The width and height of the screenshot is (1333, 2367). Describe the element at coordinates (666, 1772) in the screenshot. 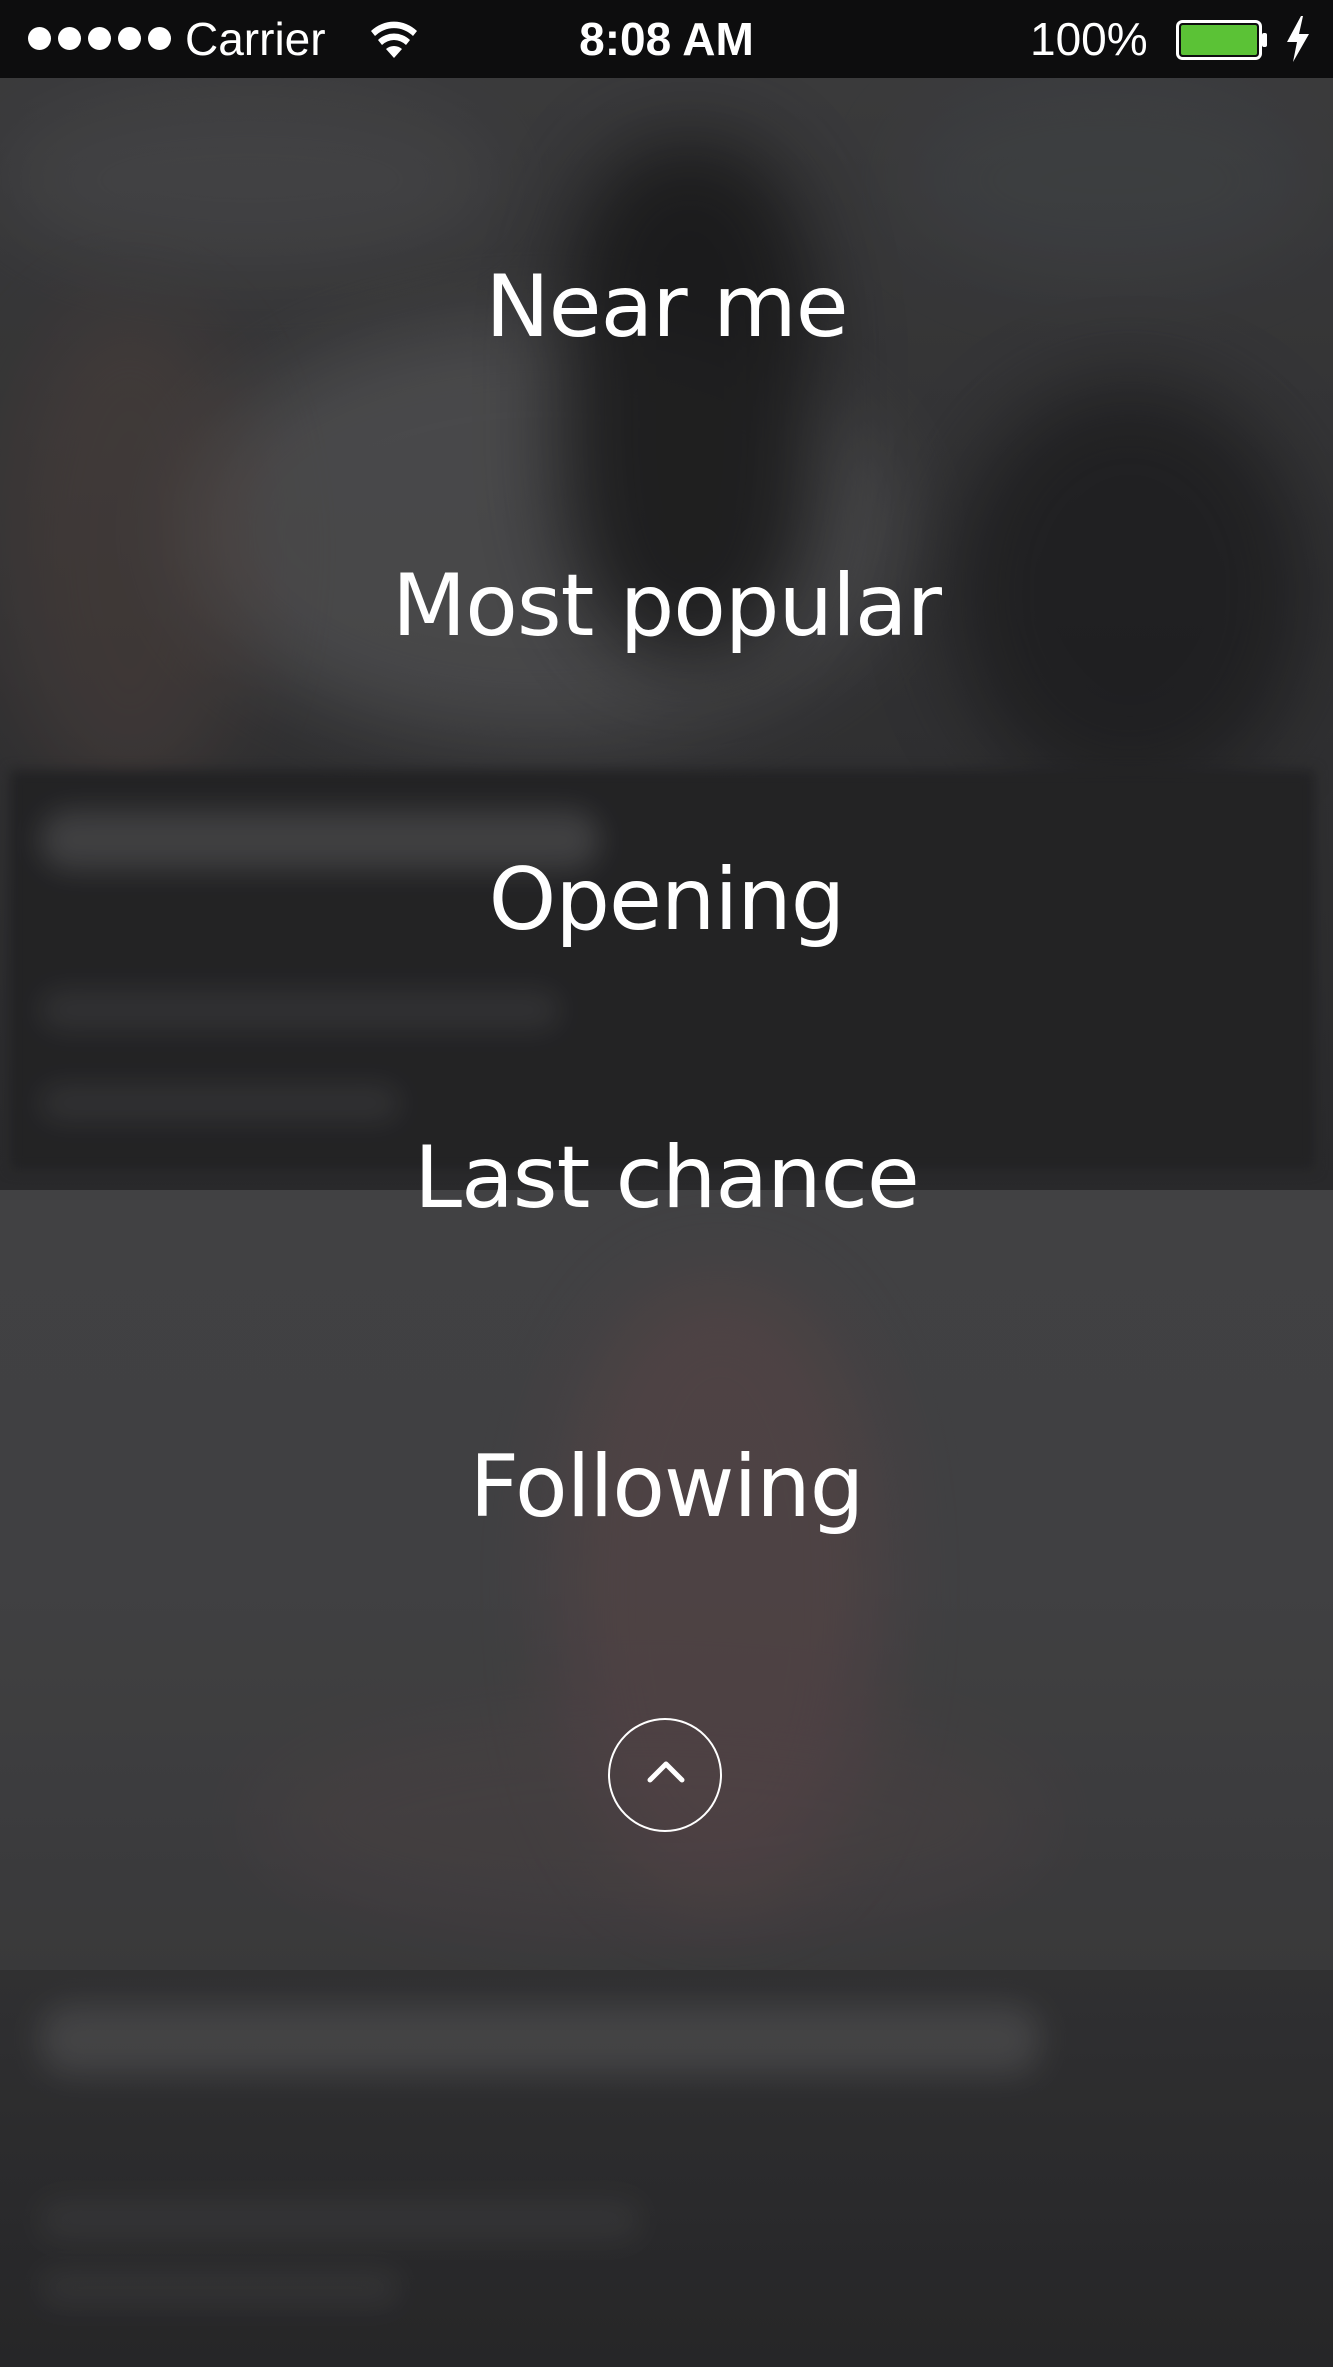

I see `chevron-up-icon` at that location.